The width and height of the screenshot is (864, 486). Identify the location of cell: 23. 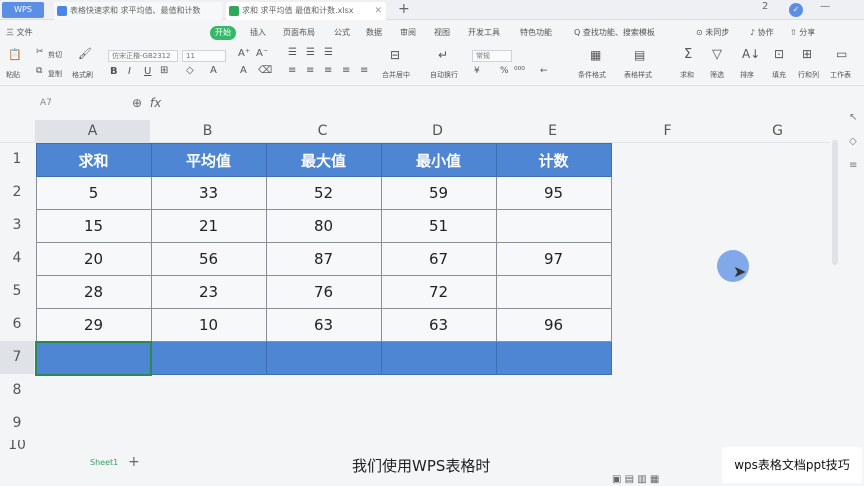
(208, 292).